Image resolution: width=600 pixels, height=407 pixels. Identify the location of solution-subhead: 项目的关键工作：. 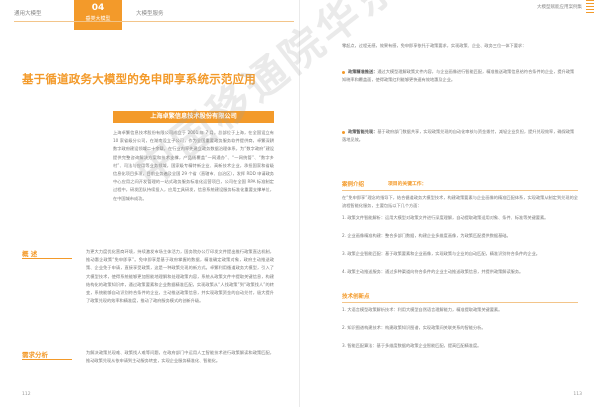
(407, 184).